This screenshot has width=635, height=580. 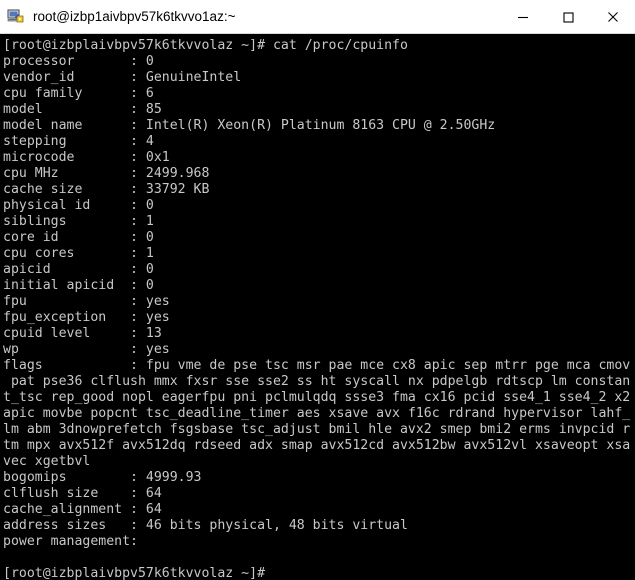 I want to click on minimize-icon, so click(x=522, y=17).